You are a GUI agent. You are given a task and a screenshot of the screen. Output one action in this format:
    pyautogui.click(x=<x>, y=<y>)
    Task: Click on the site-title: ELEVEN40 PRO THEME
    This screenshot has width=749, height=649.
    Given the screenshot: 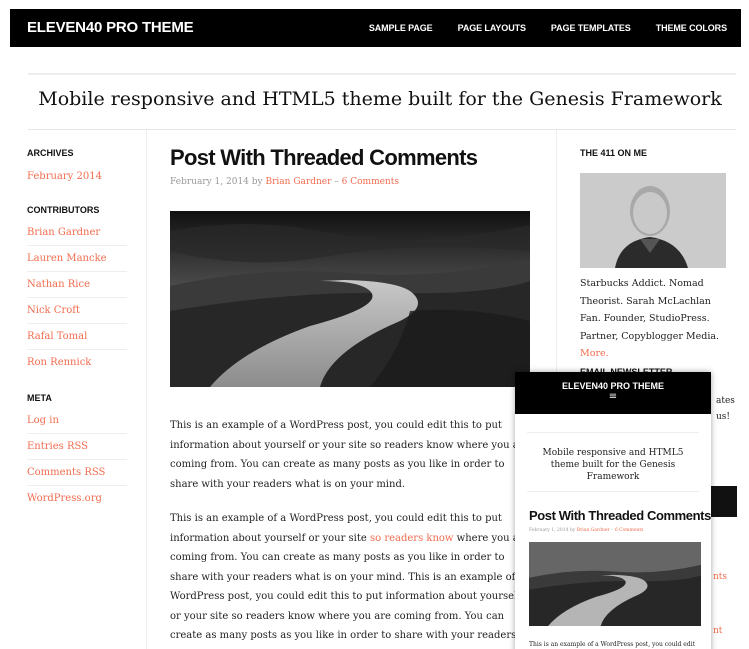 What is the action you would take?
    pyautogui.click(x=110, y=27)
    